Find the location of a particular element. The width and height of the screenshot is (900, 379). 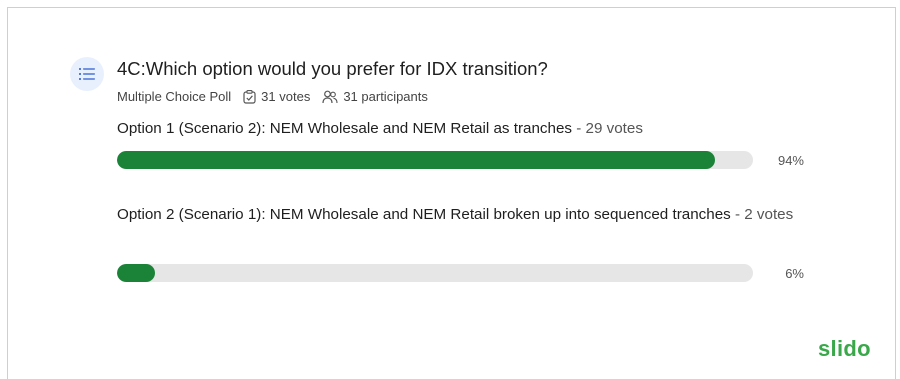

list-icon is located at coordinates (87, 74).